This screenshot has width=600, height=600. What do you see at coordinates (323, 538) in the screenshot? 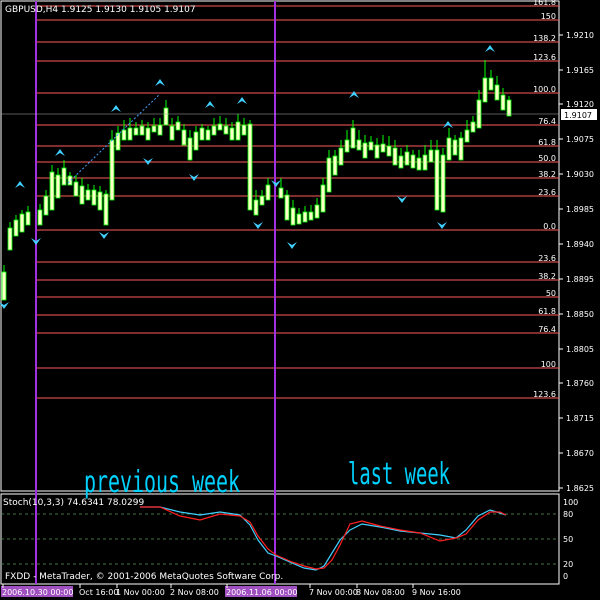
I see `stoch-signal-line` at bounding box center [323, 538].